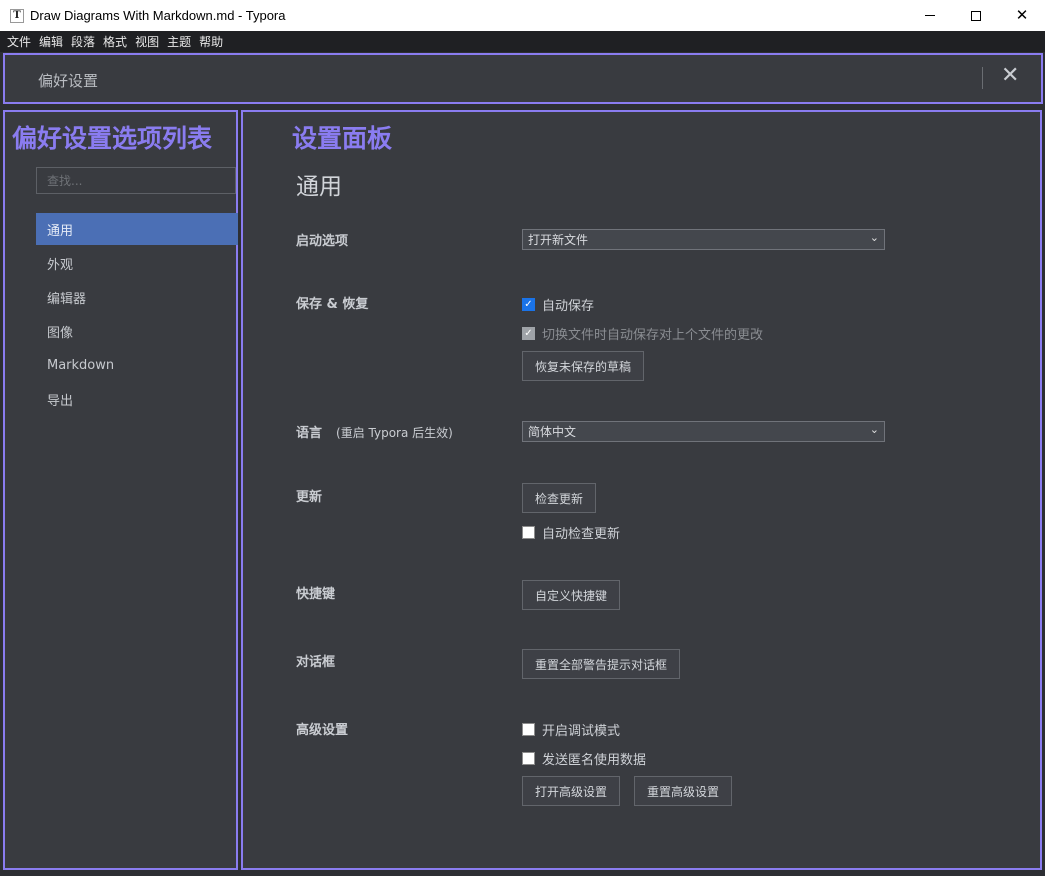 This screenshot has width=1045, height=876. I want to click on customize-shortcuts-button: 自定义快捷键, so click(571, 595).